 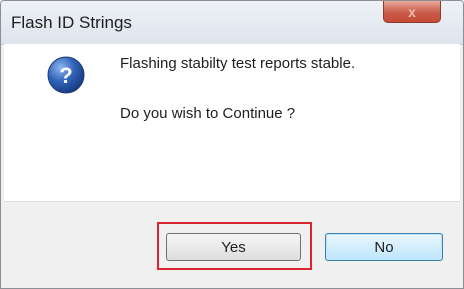 I want to click on dialog-title: Flash ID Strings, so click(x=71, y=22).